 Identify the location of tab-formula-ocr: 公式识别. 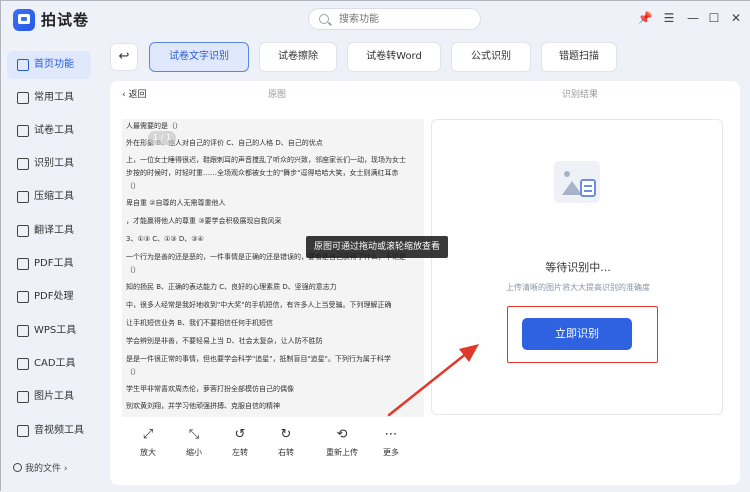
(491, 57).